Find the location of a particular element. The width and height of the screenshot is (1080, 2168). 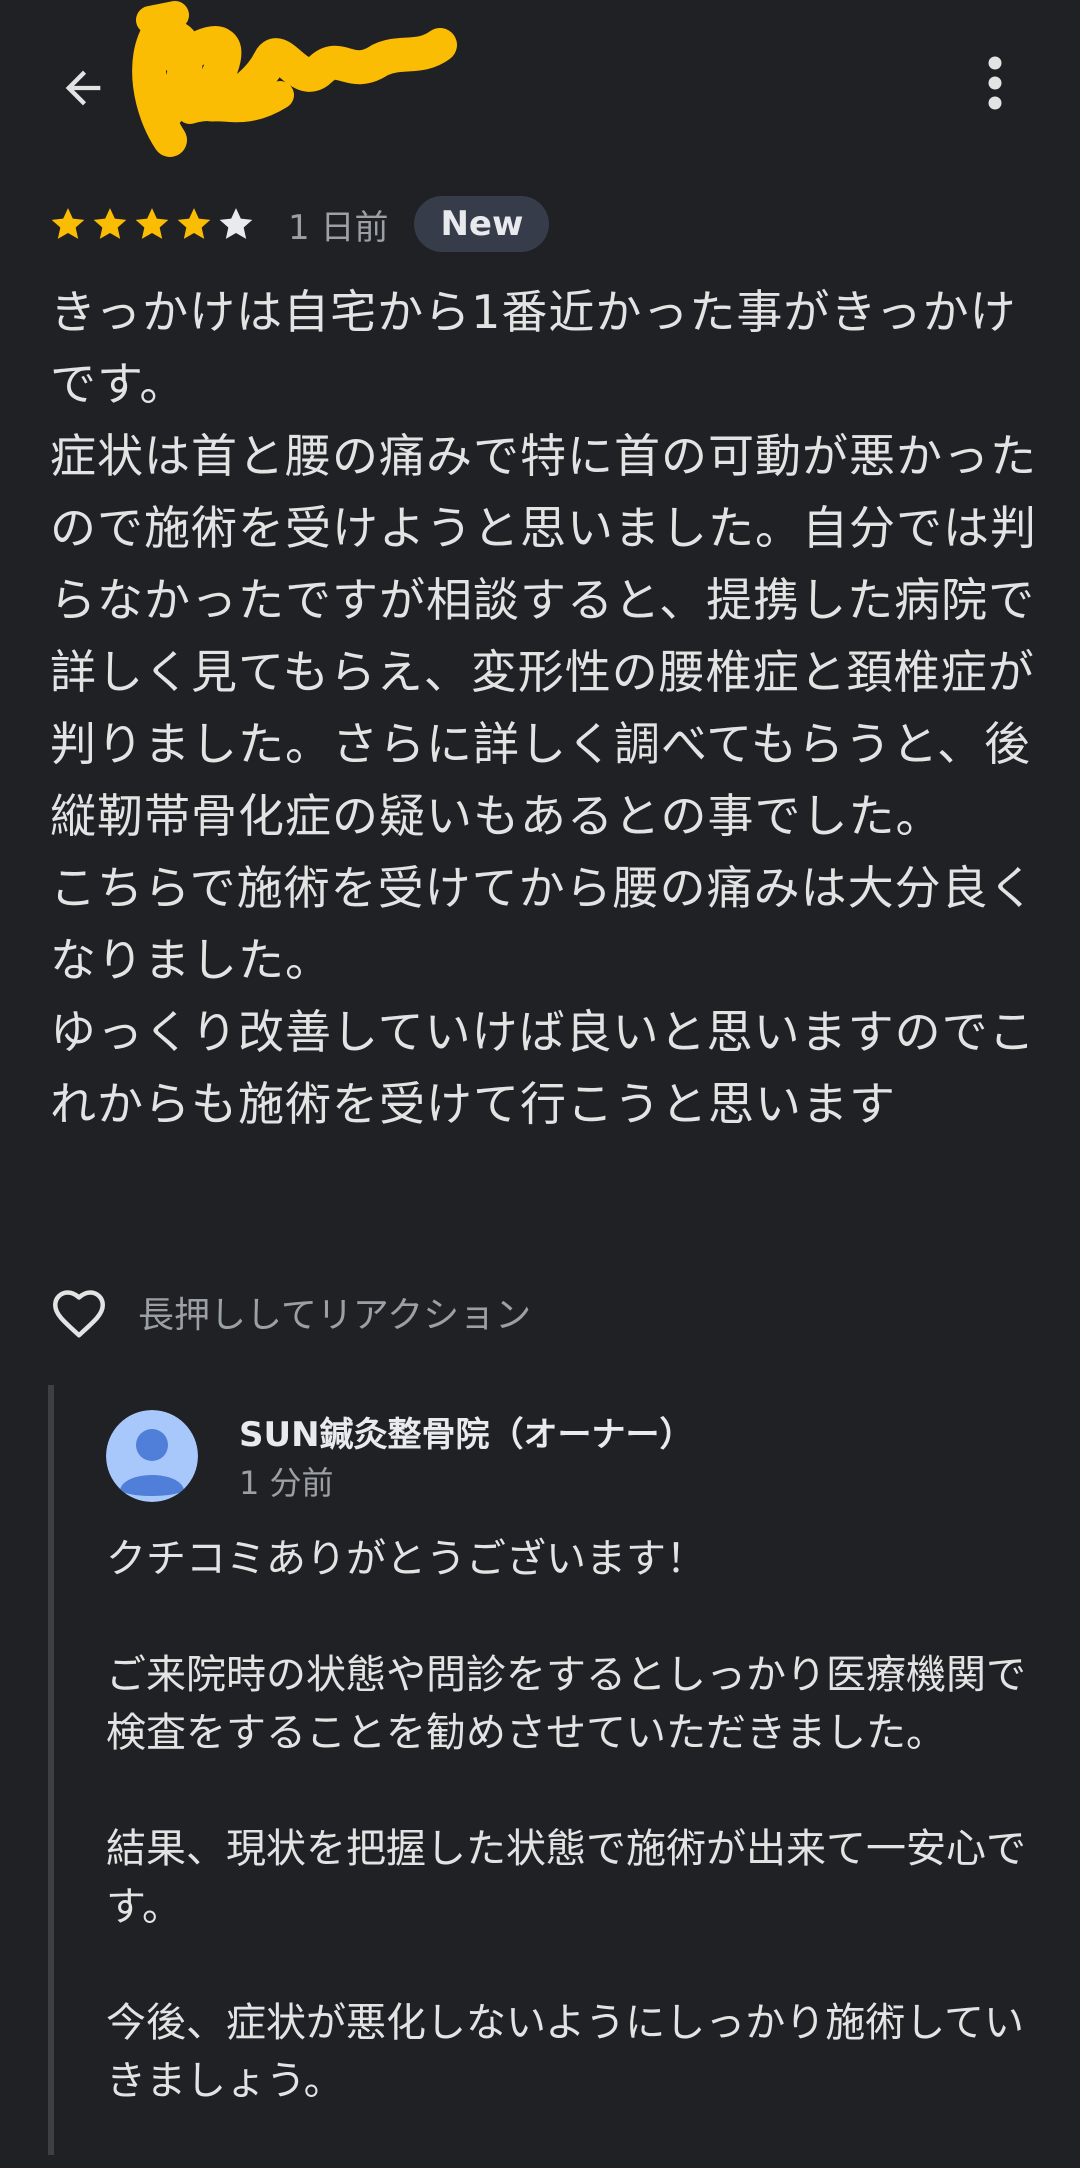

star-rating is located at coordinates (153, 224).